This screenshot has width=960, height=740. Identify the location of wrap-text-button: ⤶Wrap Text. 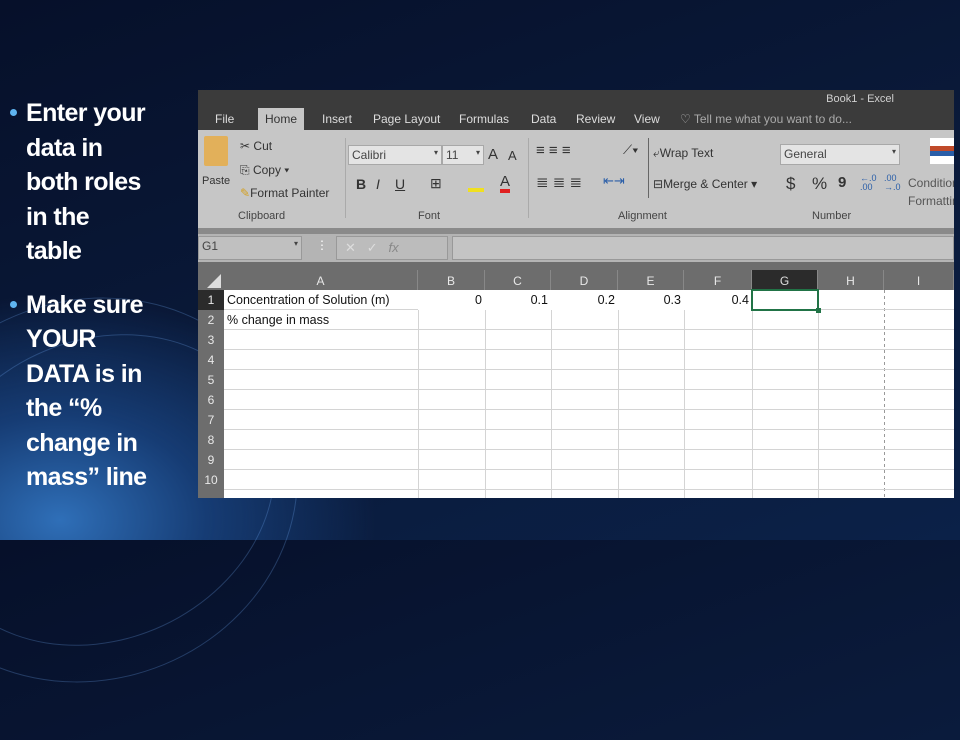
(683, 153).